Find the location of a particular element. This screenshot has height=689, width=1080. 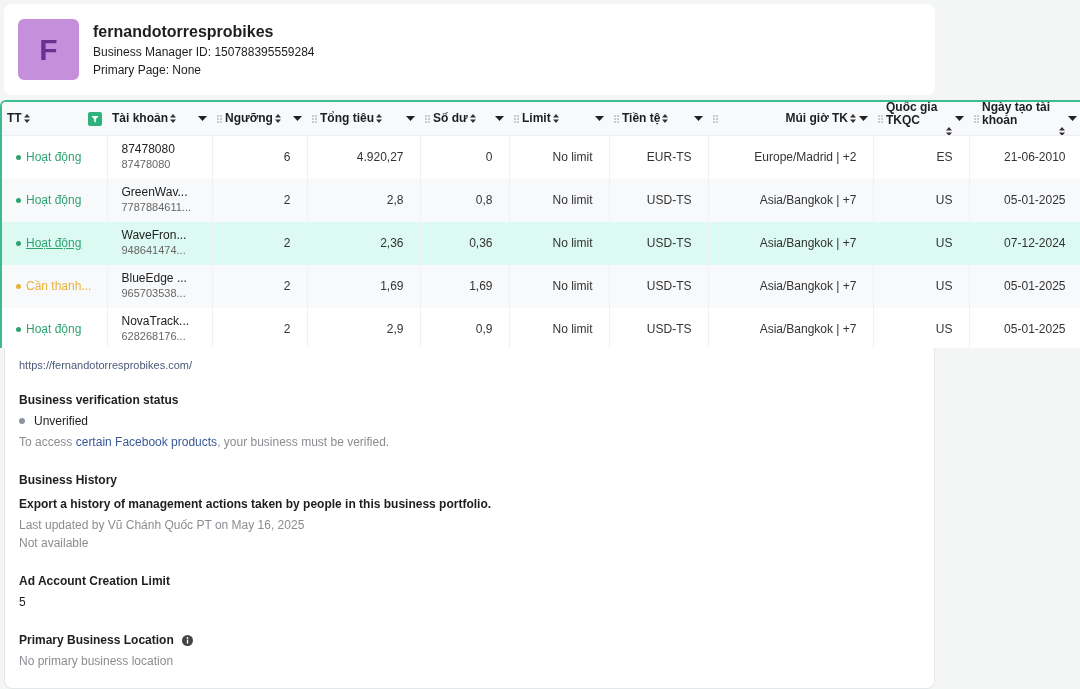

table-cell: 0 is located at coordinates (489, 157).